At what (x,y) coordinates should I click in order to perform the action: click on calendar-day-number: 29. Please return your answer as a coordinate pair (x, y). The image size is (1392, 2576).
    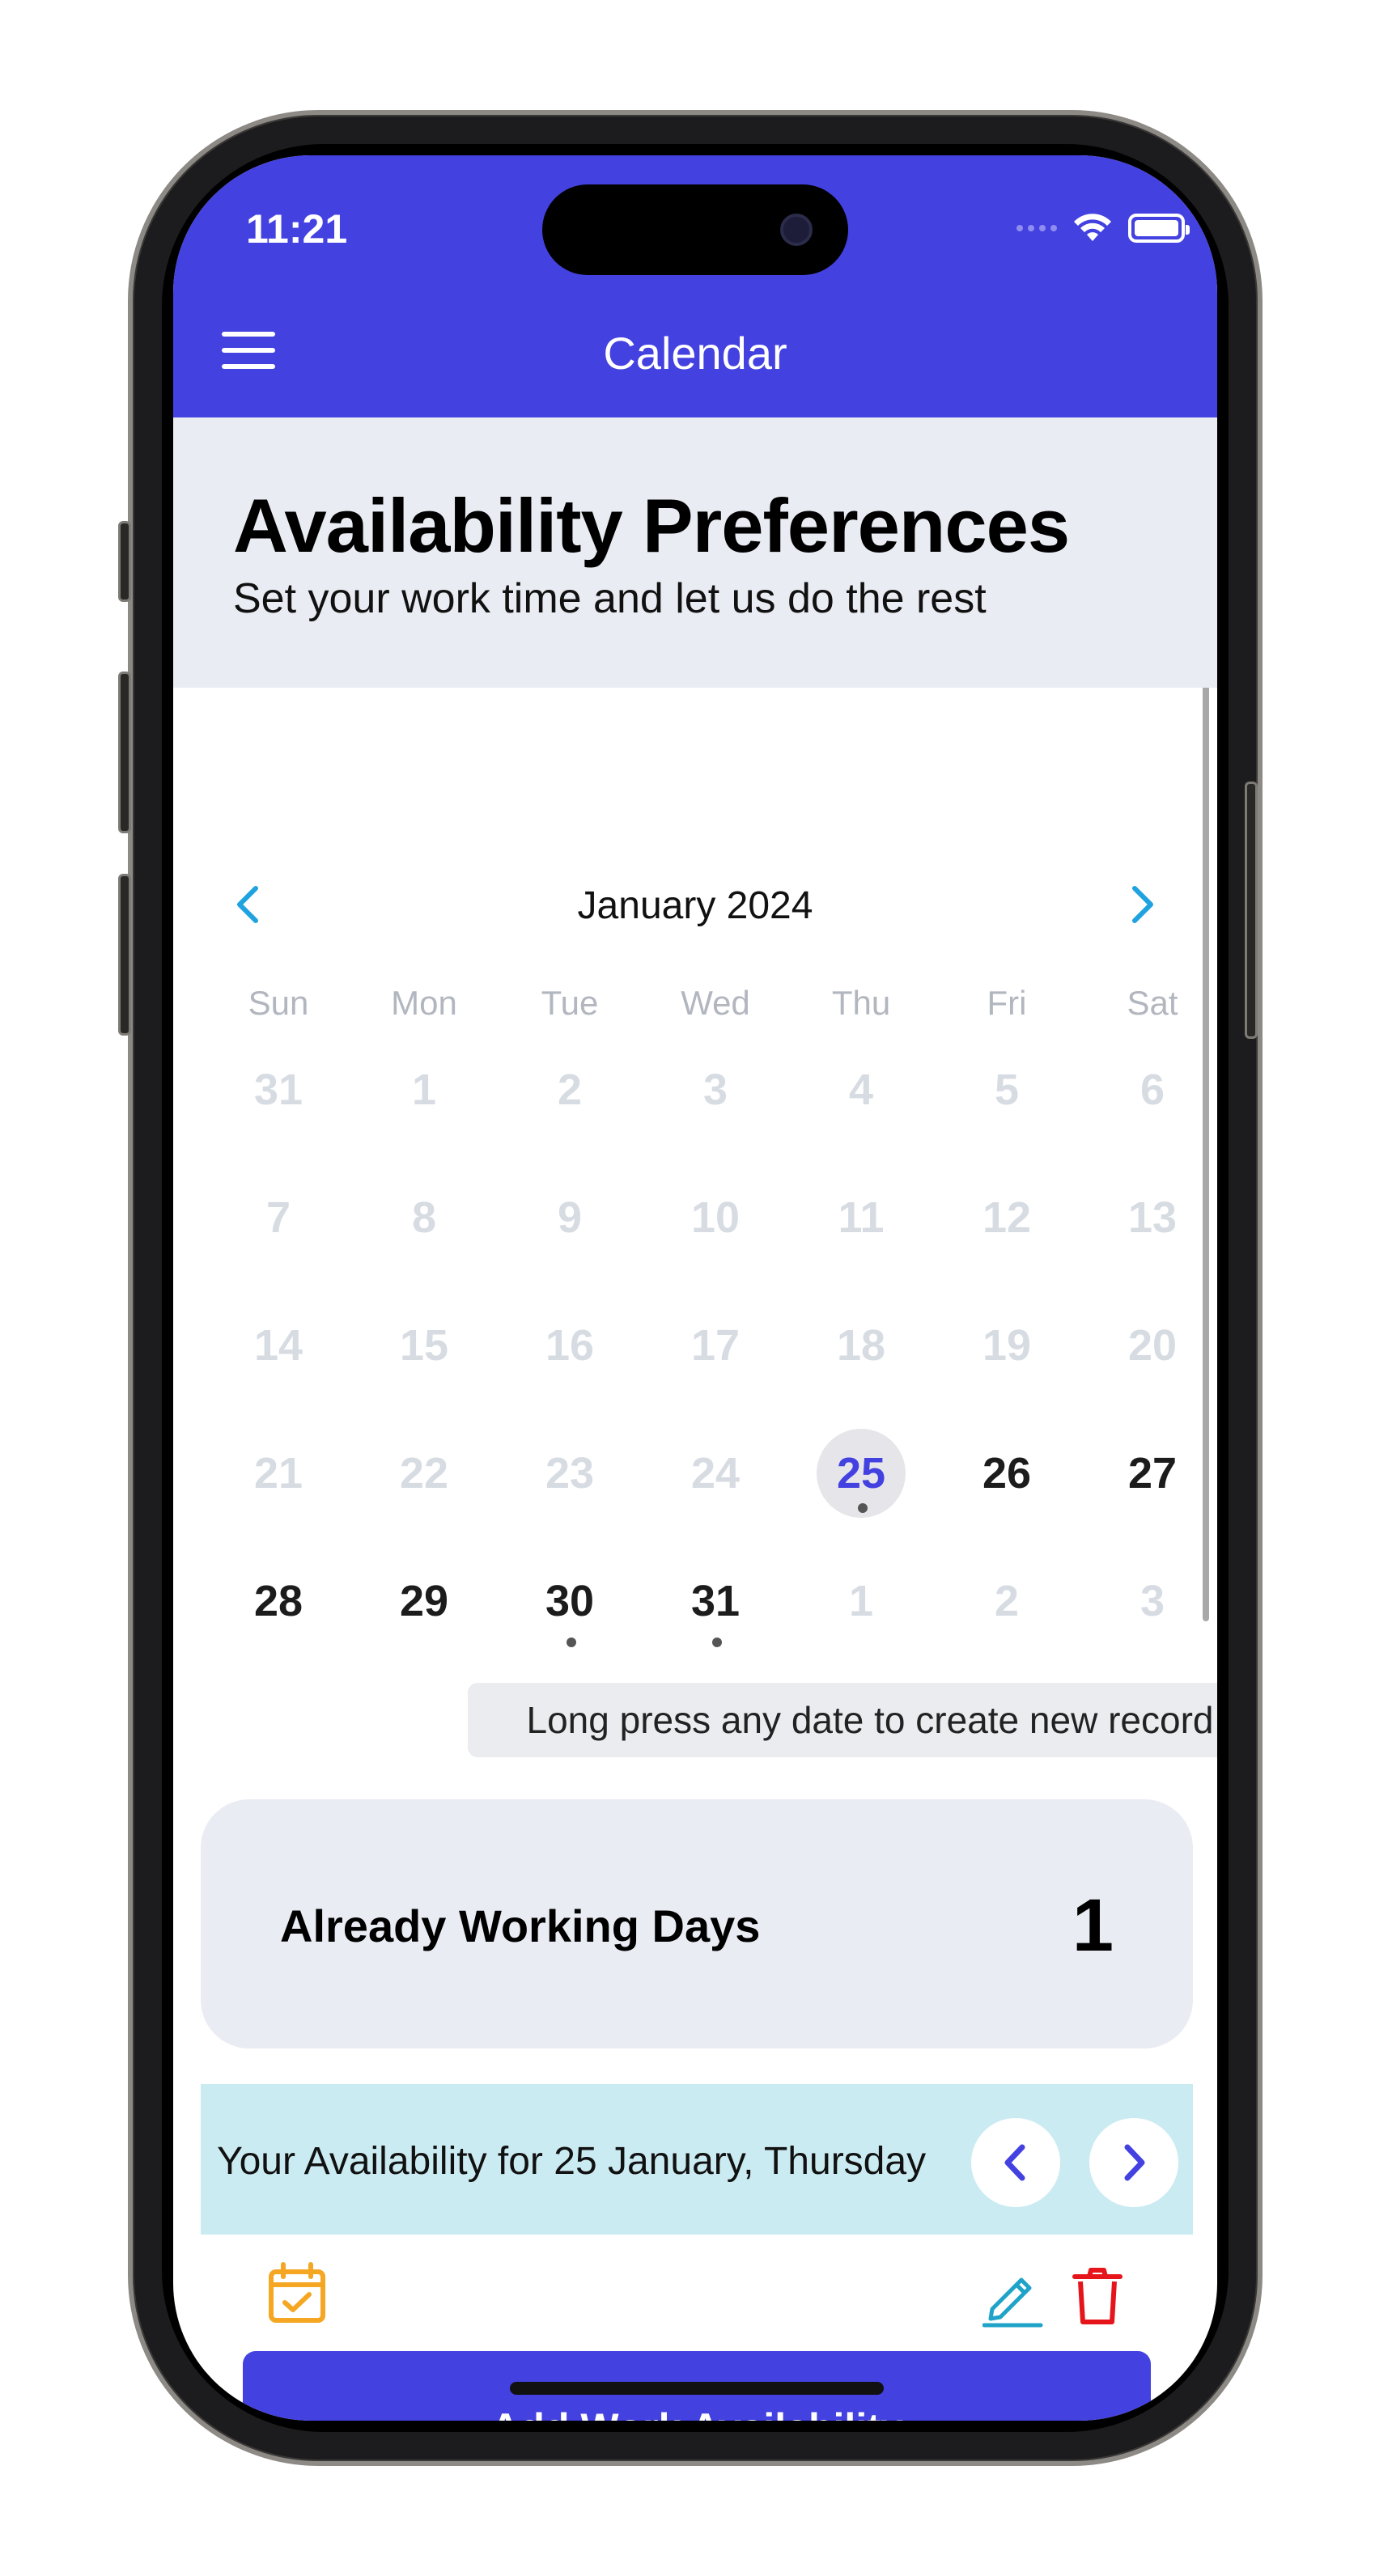
    Looking at the image, I should click on (424, 1601).